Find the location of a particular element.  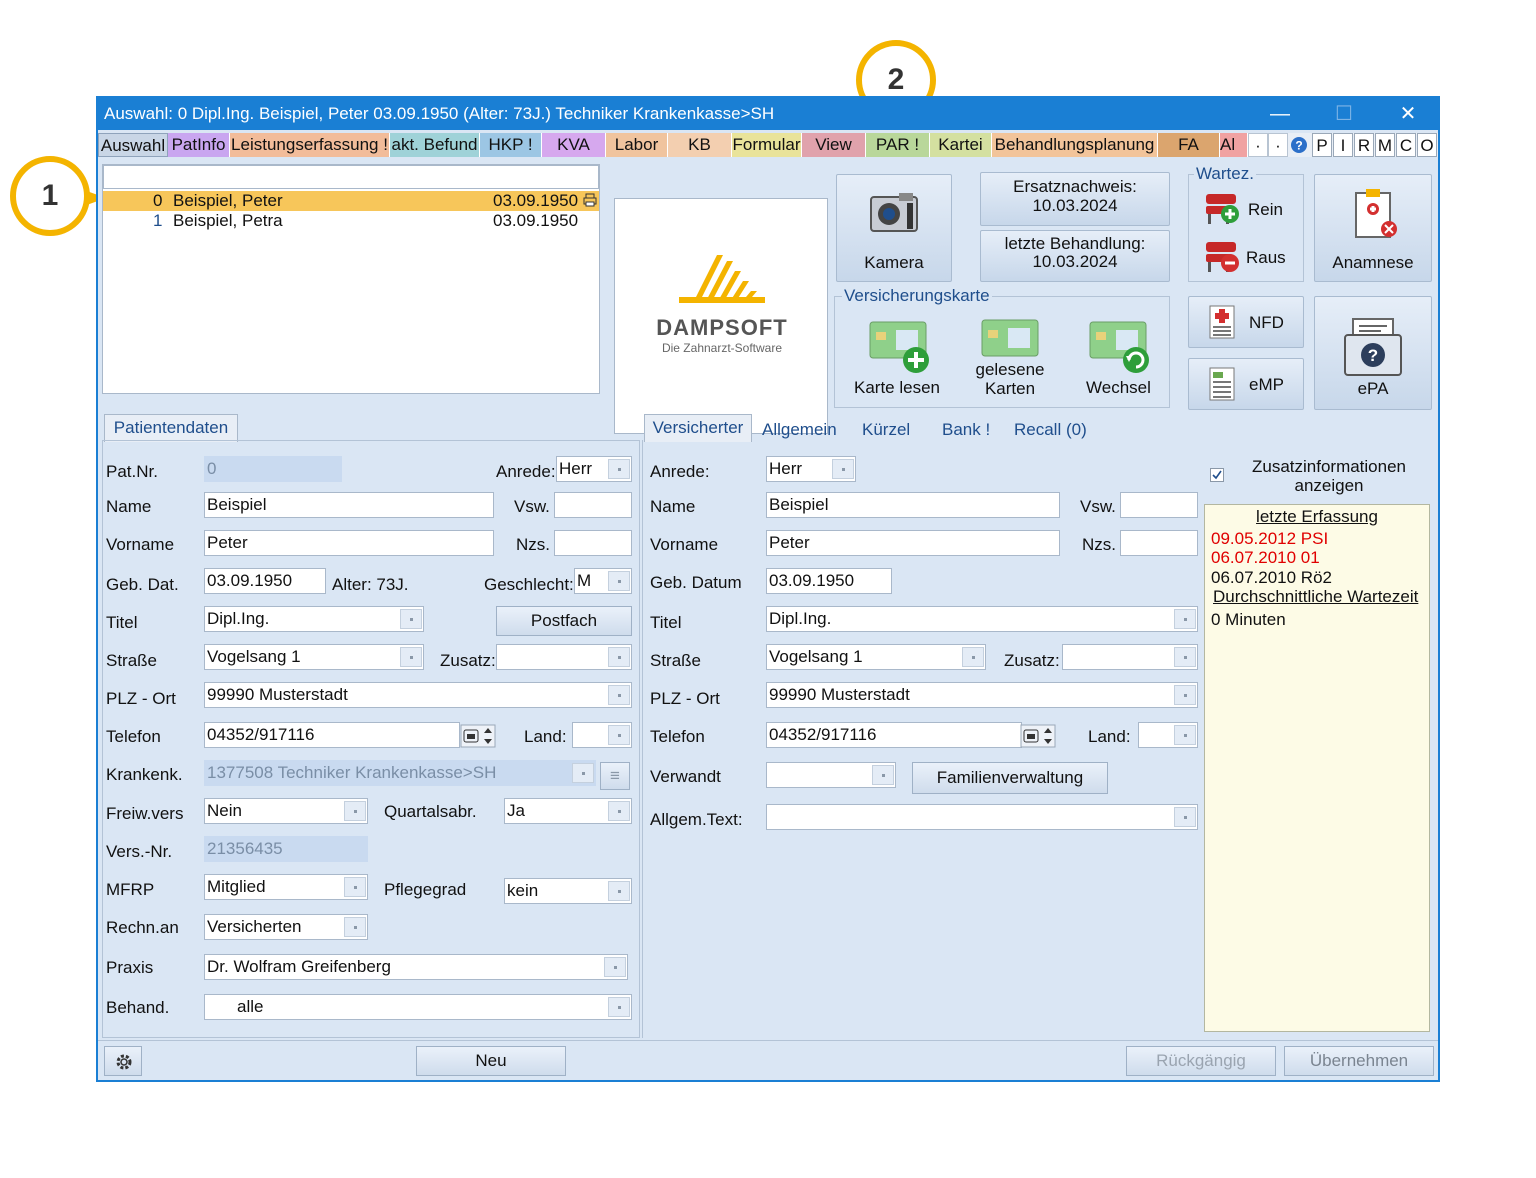

tab-al: Al is located at coordinates (1234, 145).